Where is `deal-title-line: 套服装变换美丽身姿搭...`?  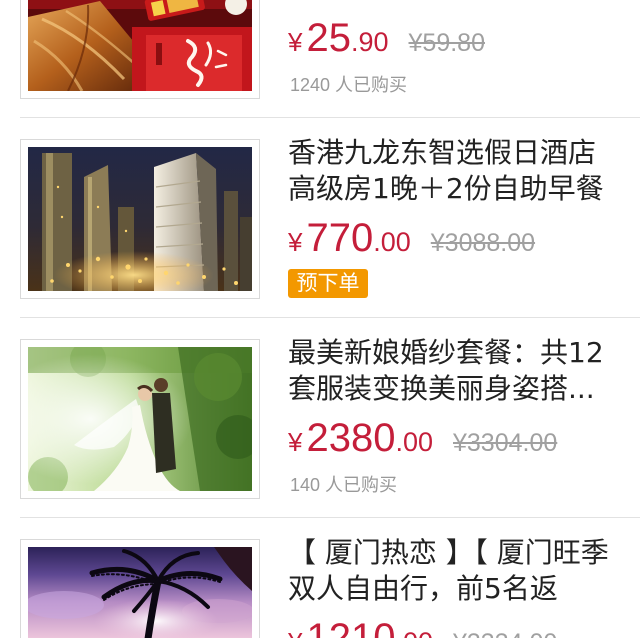 deal-title-line: 套服装变换美丽身姿搭... is located at coordinates (441, 388).